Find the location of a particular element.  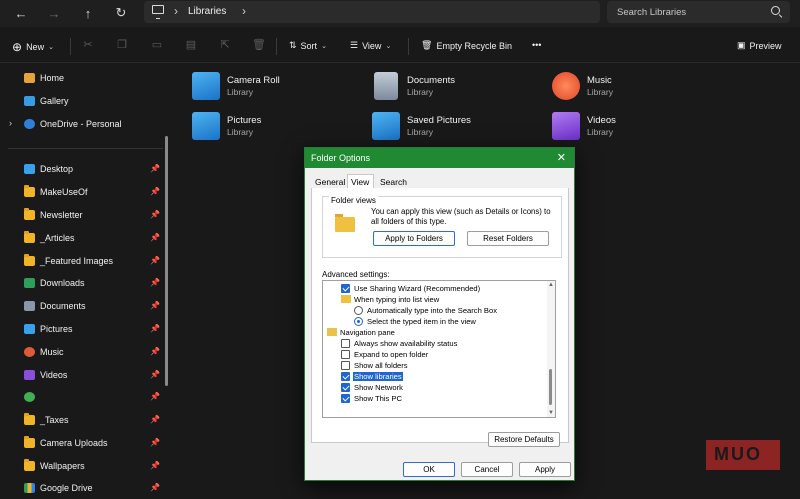

search-icon is located at coordinates (775, 10).